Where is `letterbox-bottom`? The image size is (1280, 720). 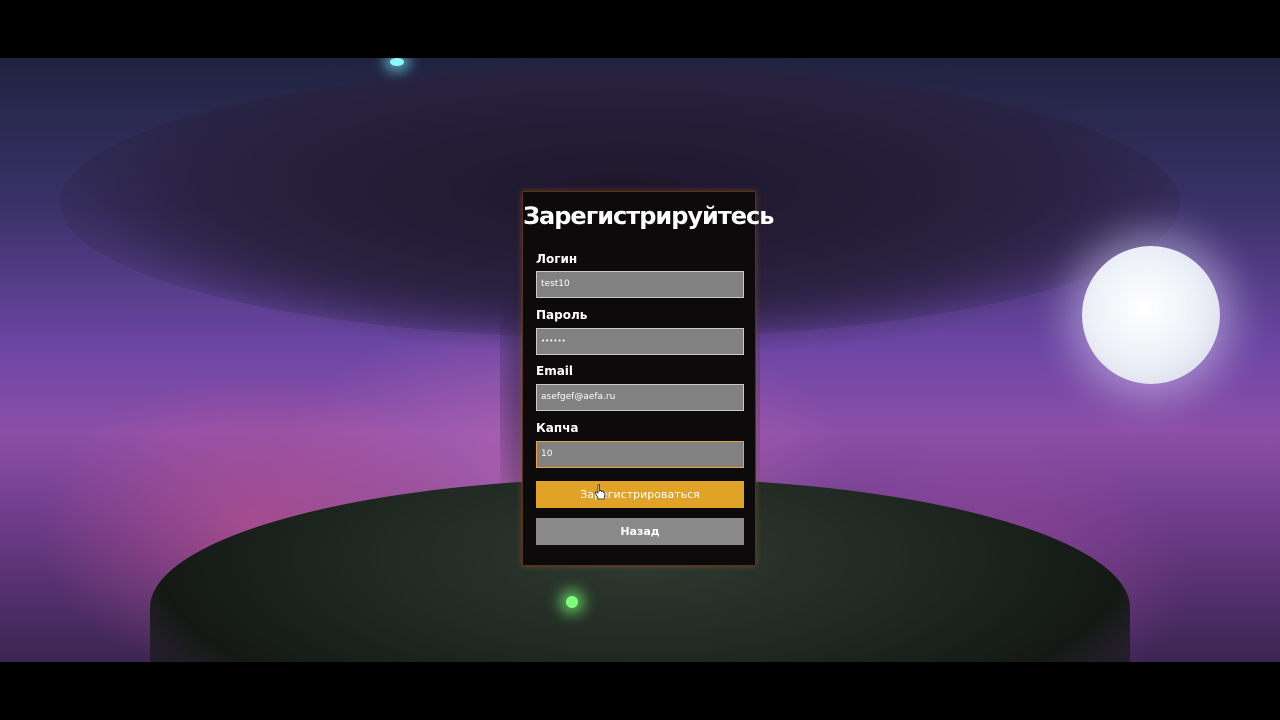
letterbox-bottom is located at coordinates (640, 691).